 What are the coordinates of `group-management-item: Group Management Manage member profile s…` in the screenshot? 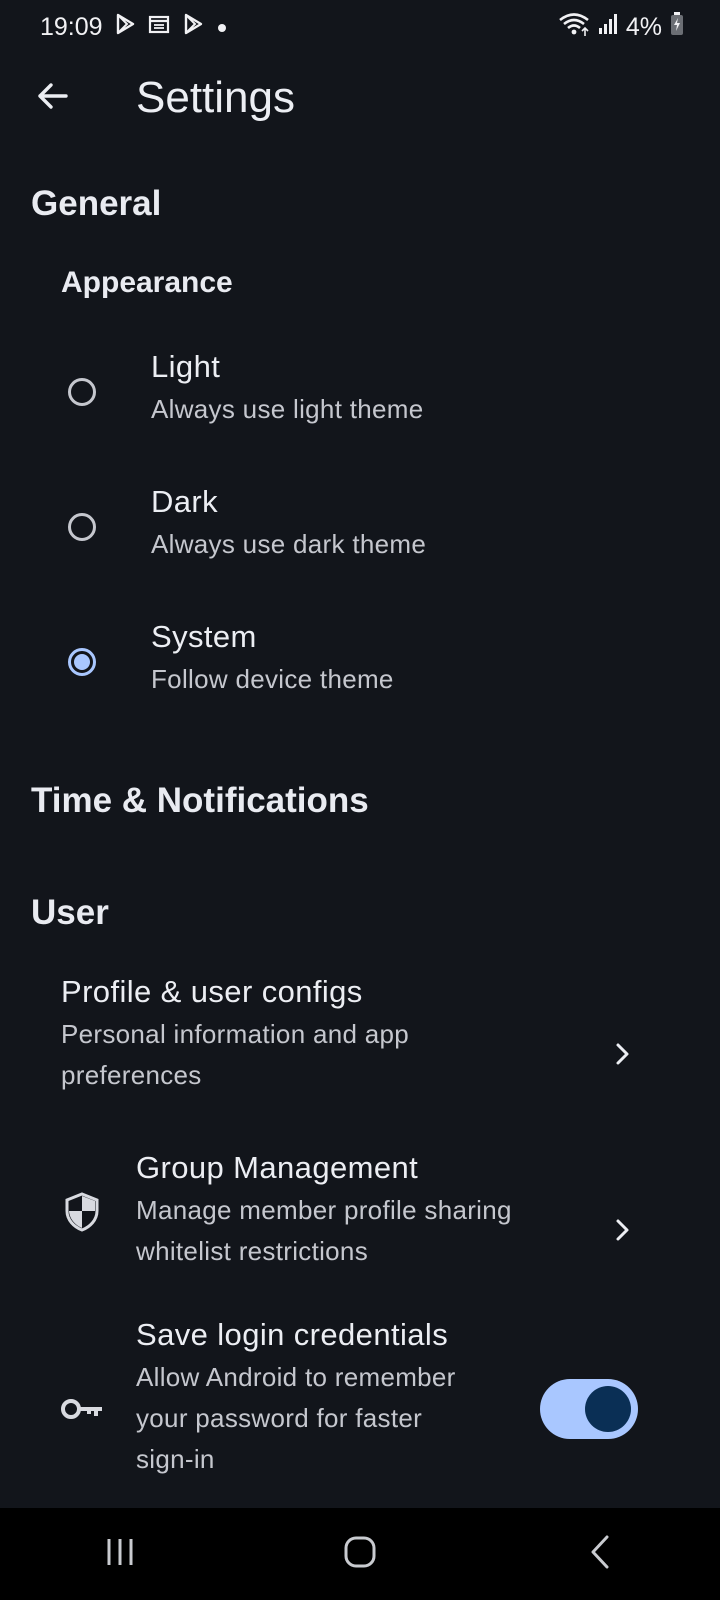 It's located at (360, 1211).